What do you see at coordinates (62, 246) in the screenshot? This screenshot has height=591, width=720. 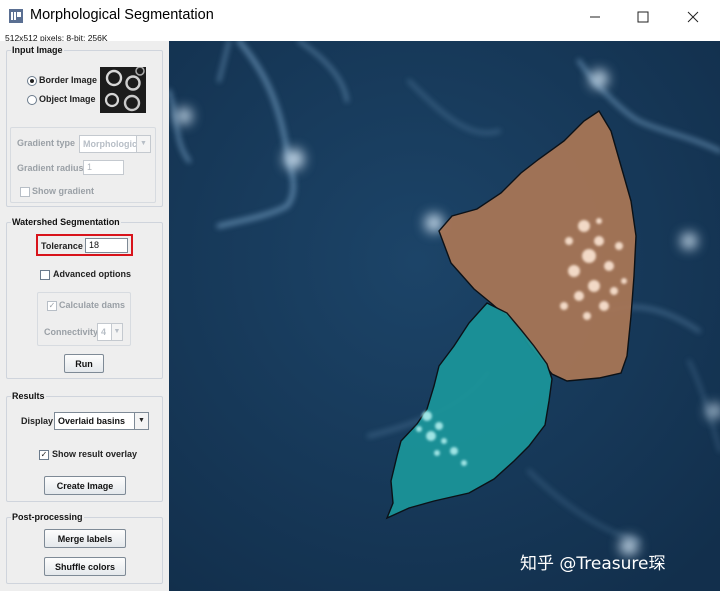 I see `tolerance-label: Tolerance` at bounding box center [62, 246].